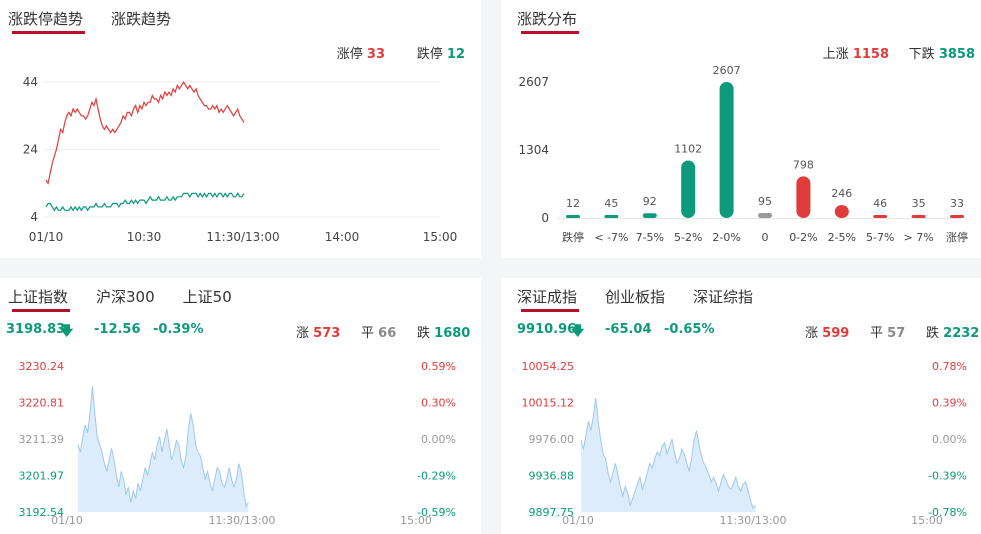 The height and width of the screenshot is (534, 981). I want to click on y-tick-label-right: 0.30%, so click(438, 403).